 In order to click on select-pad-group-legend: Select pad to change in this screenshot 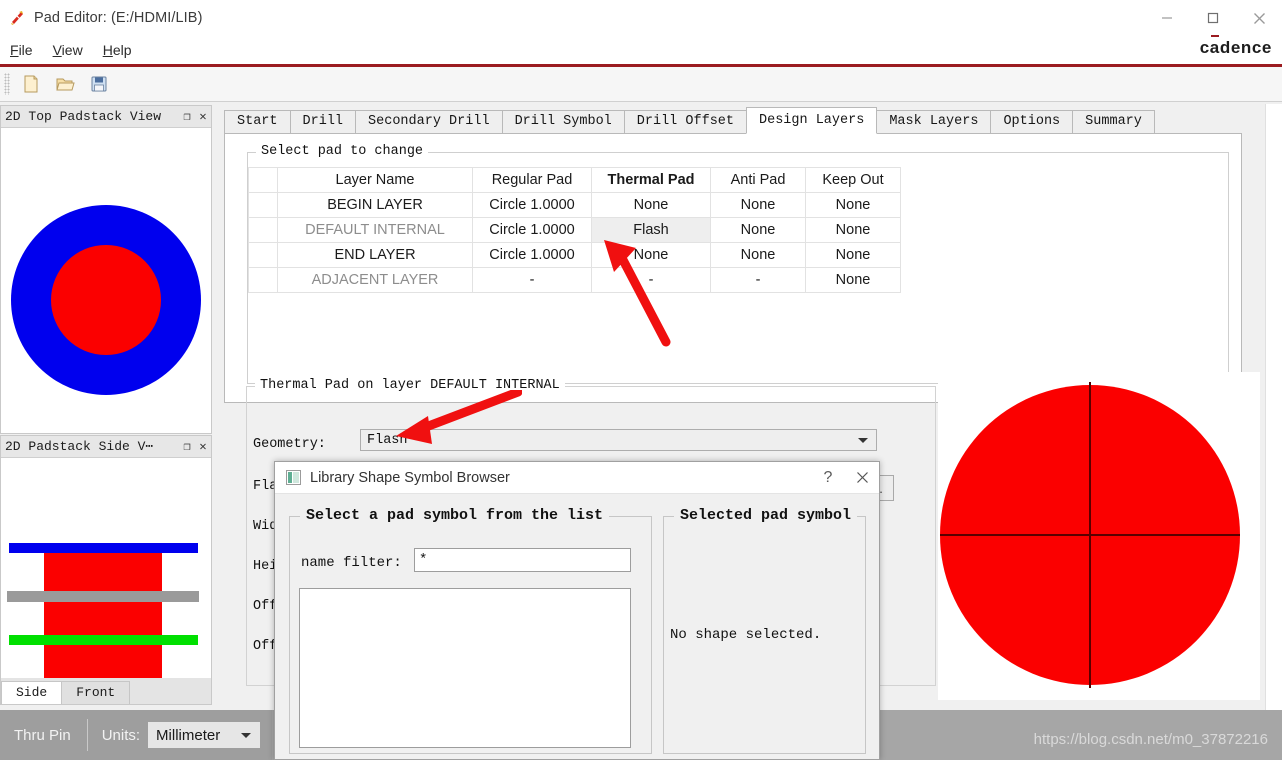, I will do `click(342, 151)`.